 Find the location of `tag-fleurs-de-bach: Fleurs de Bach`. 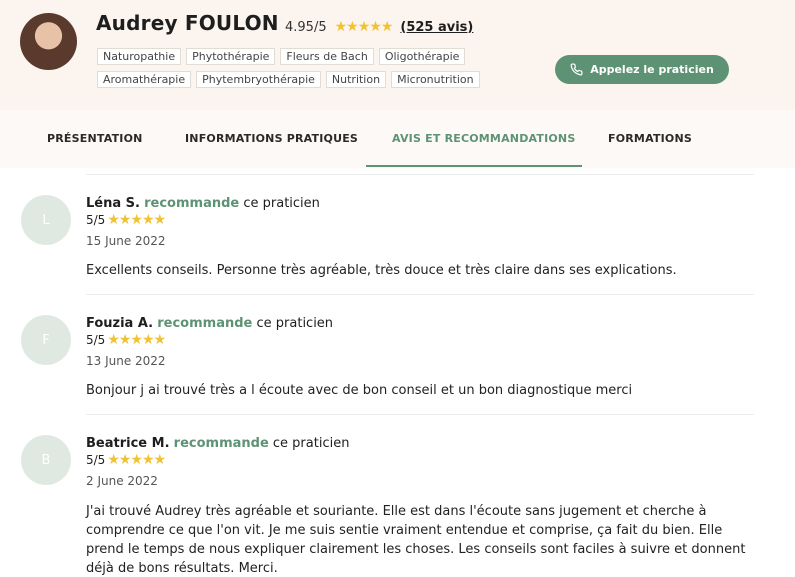

tag-fleurs-de-bach: Fleurs de Bach is located at coordinates (327, 56).